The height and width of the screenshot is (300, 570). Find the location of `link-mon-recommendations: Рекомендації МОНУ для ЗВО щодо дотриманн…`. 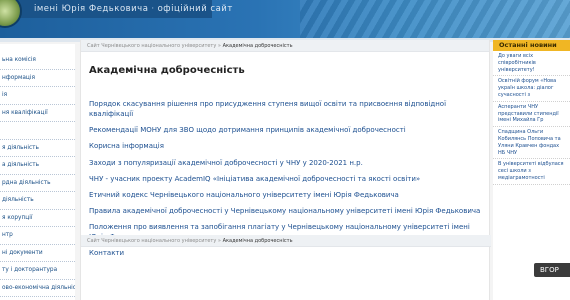

link-mon-recommendations: Рекомендації МОНУ для ЗВО щодо дотриманн… is located at coordinates (247, 130).